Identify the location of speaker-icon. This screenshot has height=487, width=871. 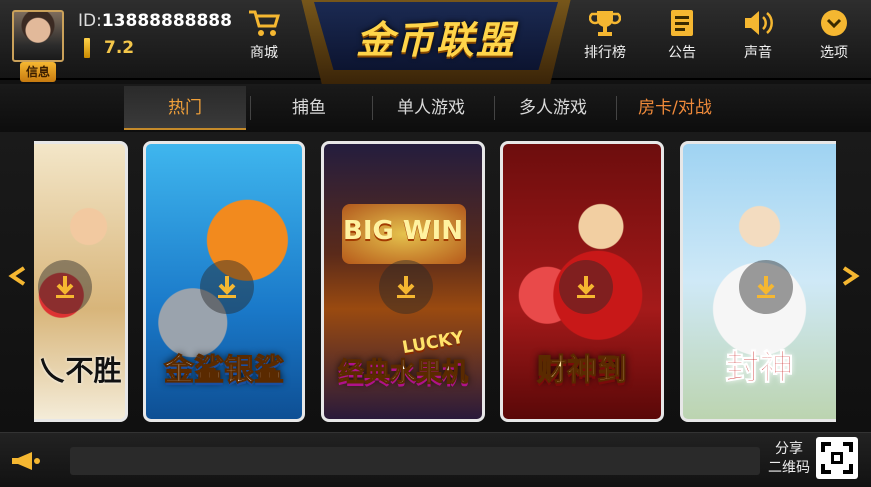
(758, 23).